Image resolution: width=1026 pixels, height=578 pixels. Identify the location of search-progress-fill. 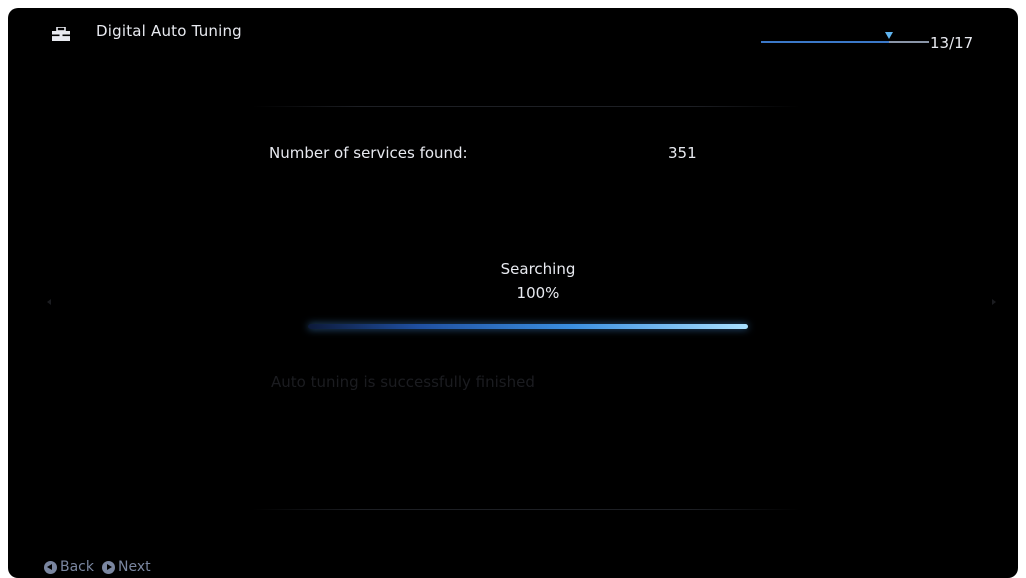
(528, 326).